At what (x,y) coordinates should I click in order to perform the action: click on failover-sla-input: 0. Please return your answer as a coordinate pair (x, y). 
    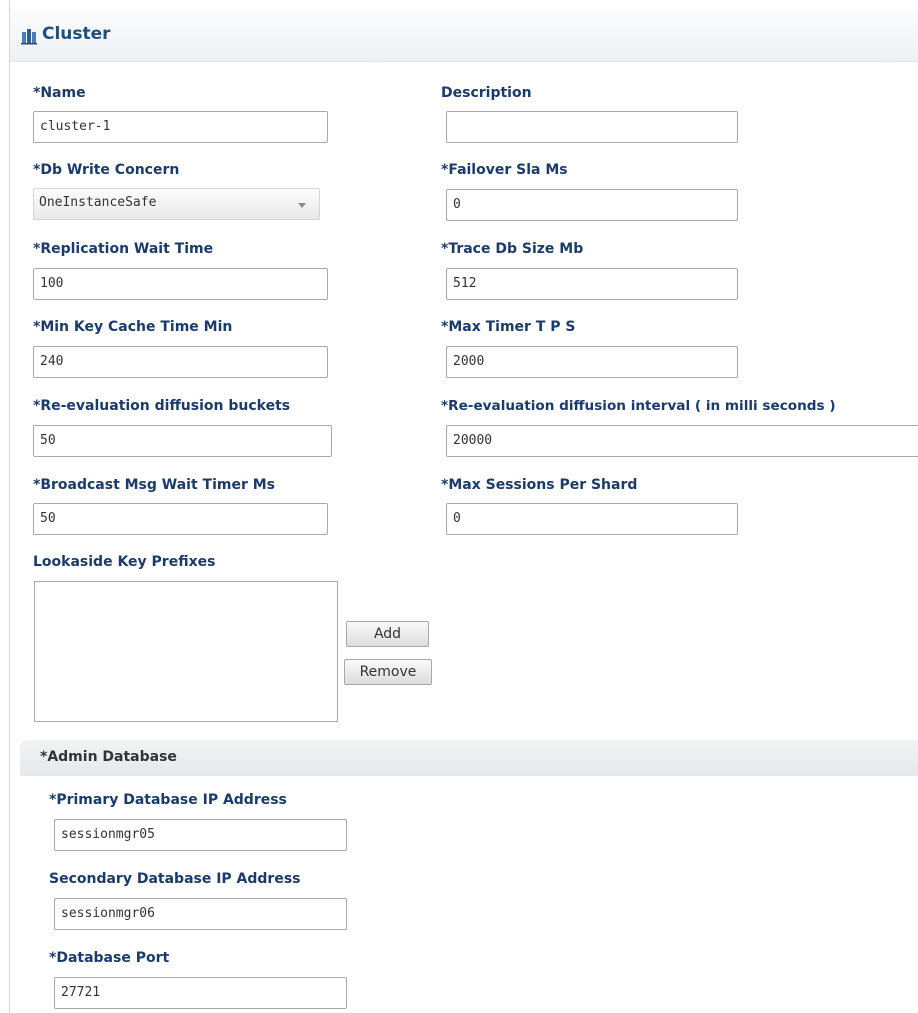
    Looking at the image, I should click on (592, 205).